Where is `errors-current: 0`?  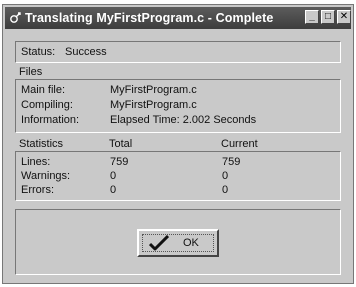
errors-current: 0 is located at coordinates (225, 190).